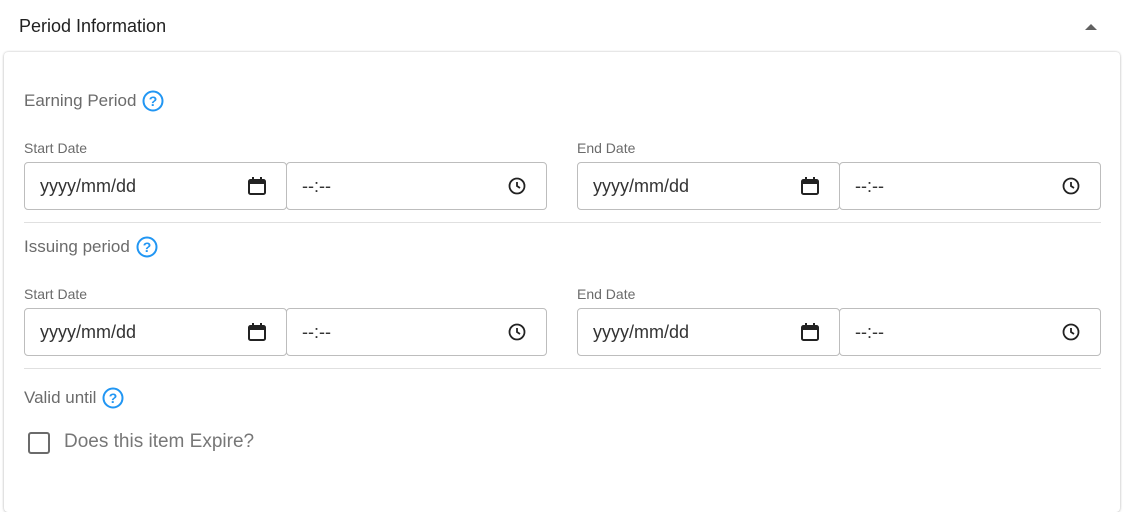 Image resolution: width=1128 pixels, height=512 pixels. I want to click on issuing-start-date-label: Start Date, so click(56, 294).